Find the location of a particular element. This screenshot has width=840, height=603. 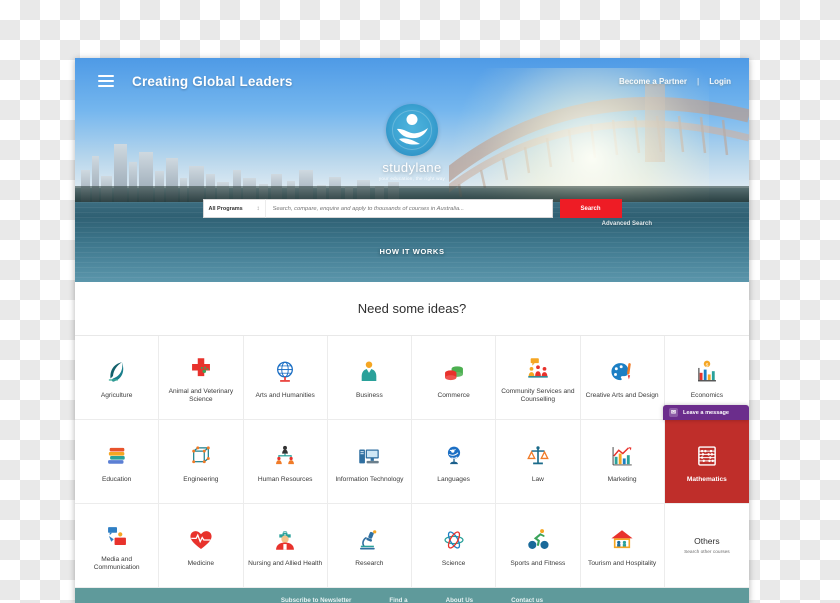

category-label: Engineering is located at coordinates (201, 479).